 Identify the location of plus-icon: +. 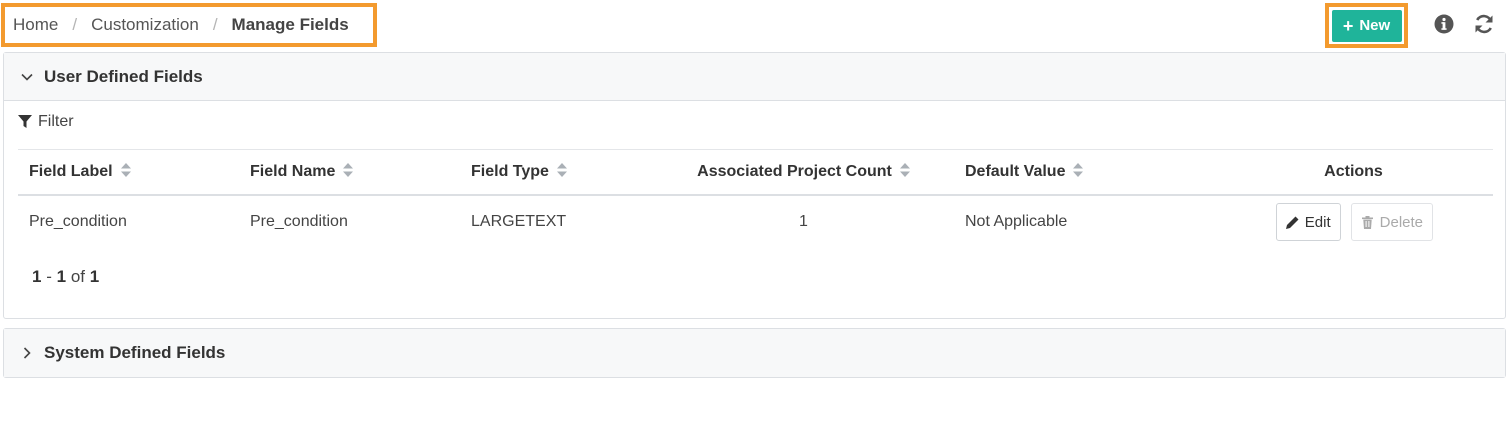
(1348, 25).